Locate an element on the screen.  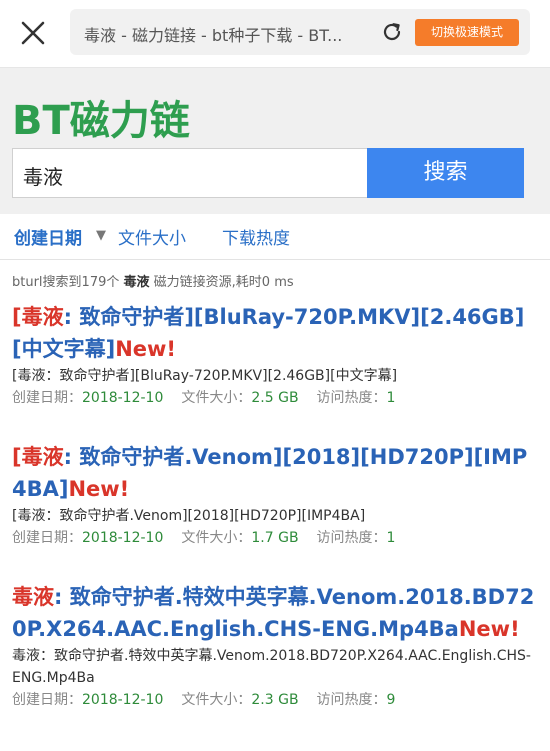
result-meta: 创建日期：2018-12-10 文件大小：2.5 GB 访问热度：1 is located at coordinates (275, 398).